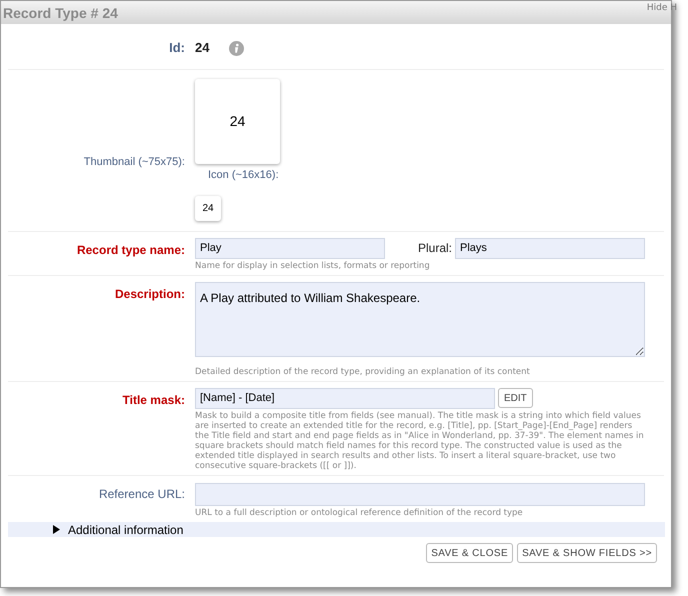 The height and width of the screenshot is (596, 688). What do you see at coordinates (336, 529) in the screenshot?
I see `additional-information-toggle: Additional information` at bounding box center [336, 529].